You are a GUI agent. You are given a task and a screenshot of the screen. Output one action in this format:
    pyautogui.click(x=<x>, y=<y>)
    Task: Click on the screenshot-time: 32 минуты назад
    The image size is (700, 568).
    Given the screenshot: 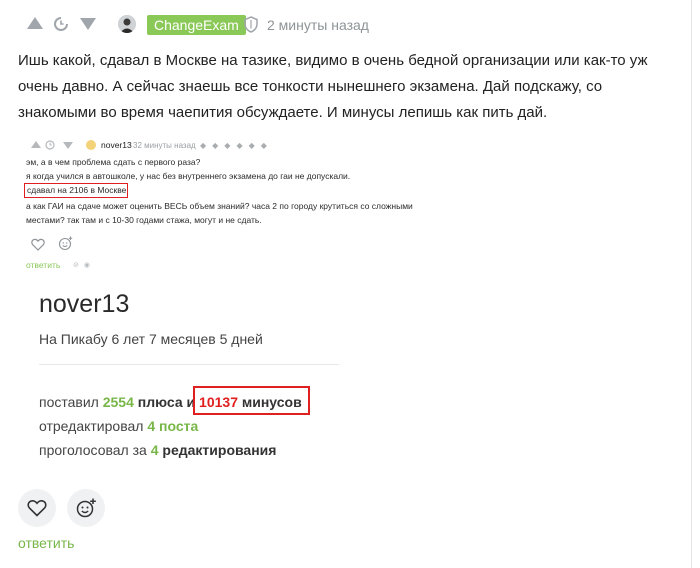 What is the action you would take?
    pyautogui.click(x=164, y=145)
    